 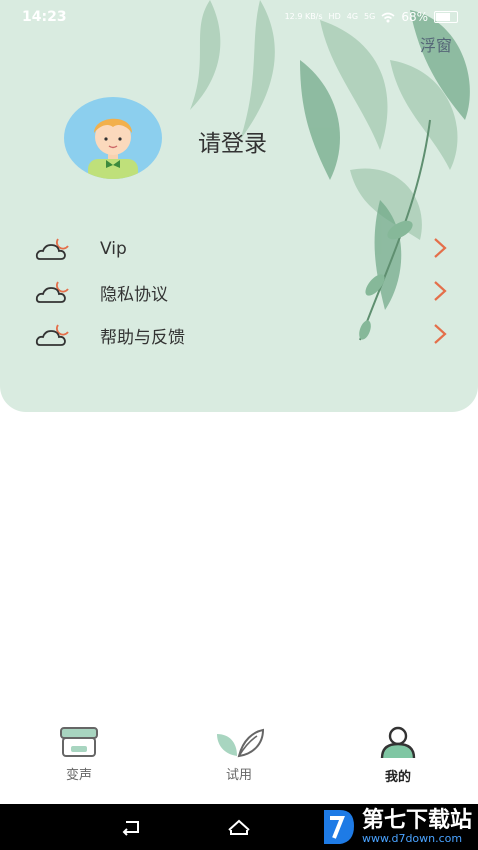 What do you see at coordinates (78, 775) in the screenshot?
I see `tab-label: 变声` at bounding box center [78, 775].